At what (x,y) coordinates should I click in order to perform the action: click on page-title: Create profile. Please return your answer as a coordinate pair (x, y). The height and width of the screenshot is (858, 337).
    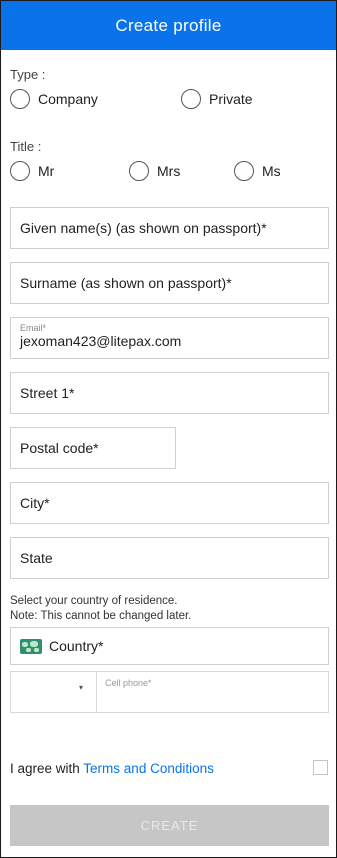
    Looking at the image, I should click on (168, 25).